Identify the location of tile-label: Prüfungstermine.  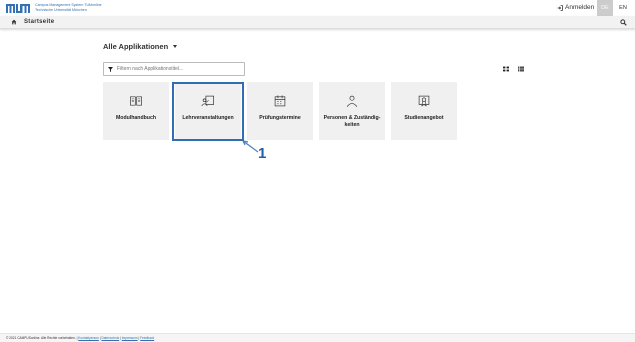
(280, 118).